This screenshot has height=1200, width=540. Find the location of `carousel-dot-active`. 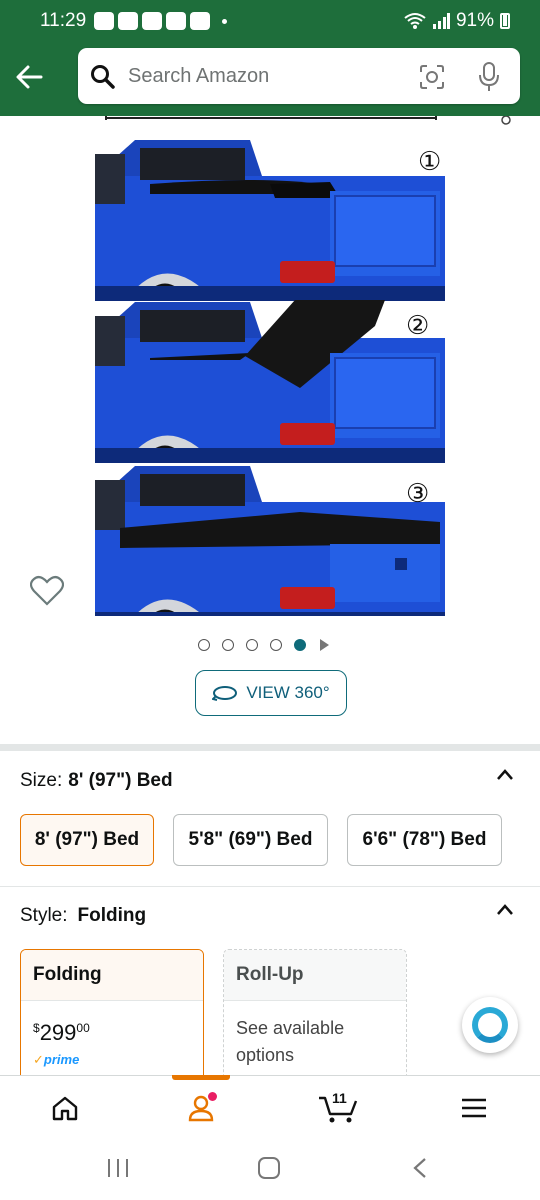

carousel-dot-active is located at coordinates (300, 645).